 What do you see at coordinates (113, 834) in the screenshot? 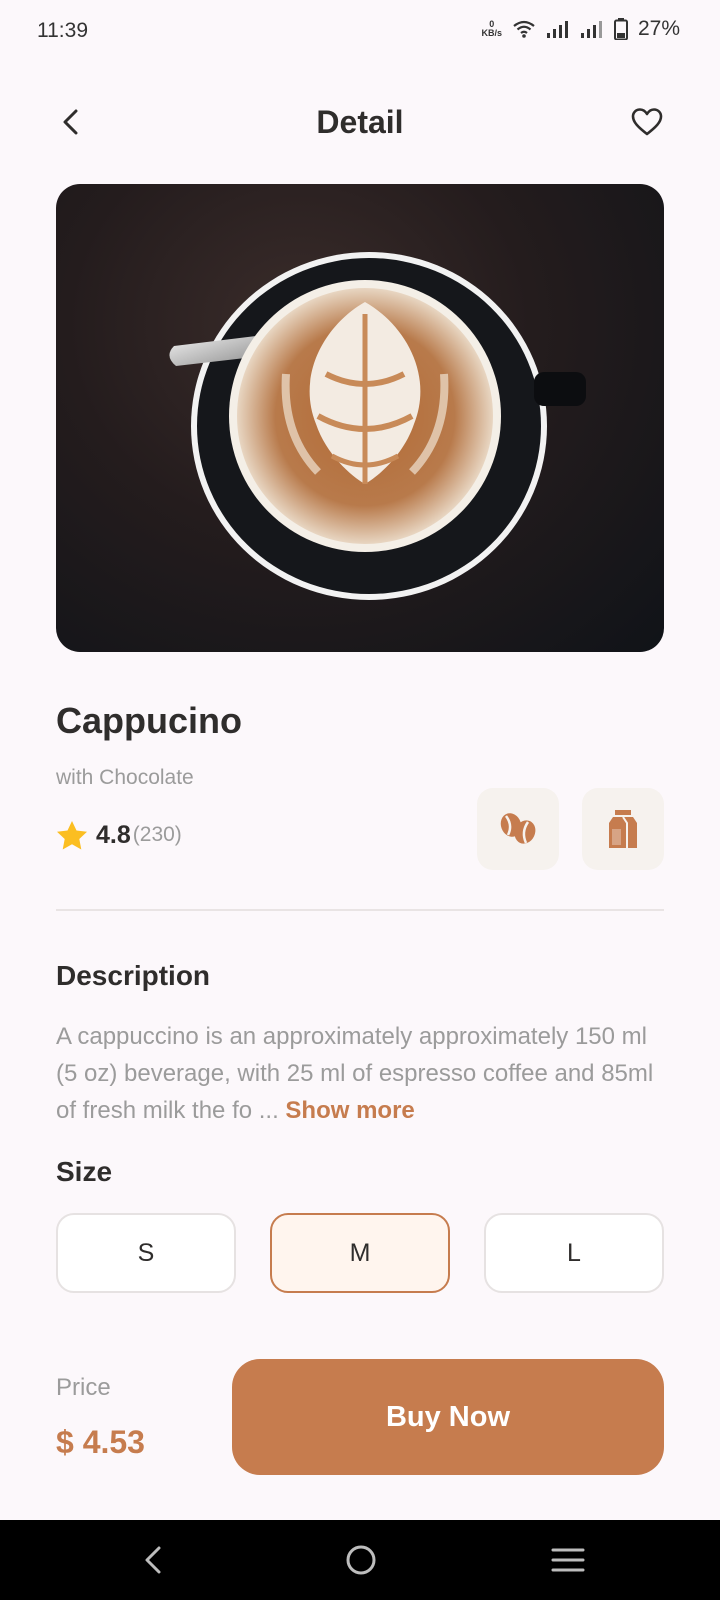
I see `rating-score: 4.8` at bounding box center [113, 834].